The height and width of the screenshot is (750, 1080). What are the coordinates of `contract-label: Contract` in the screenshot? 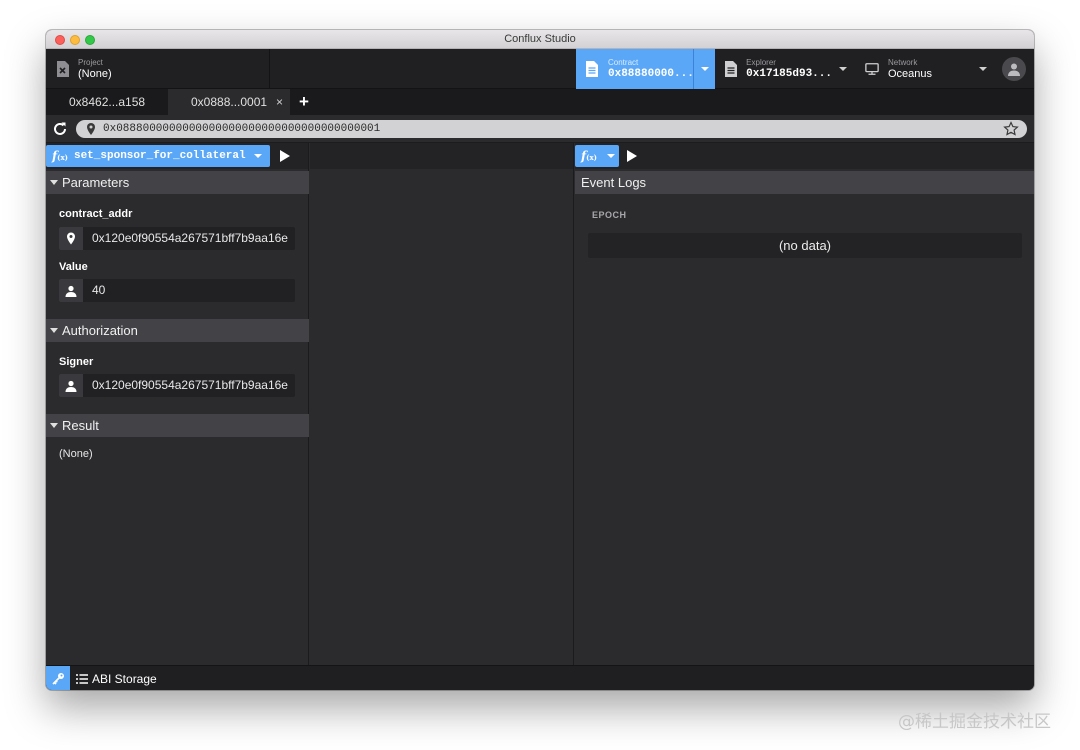 It's located at (623, 62).